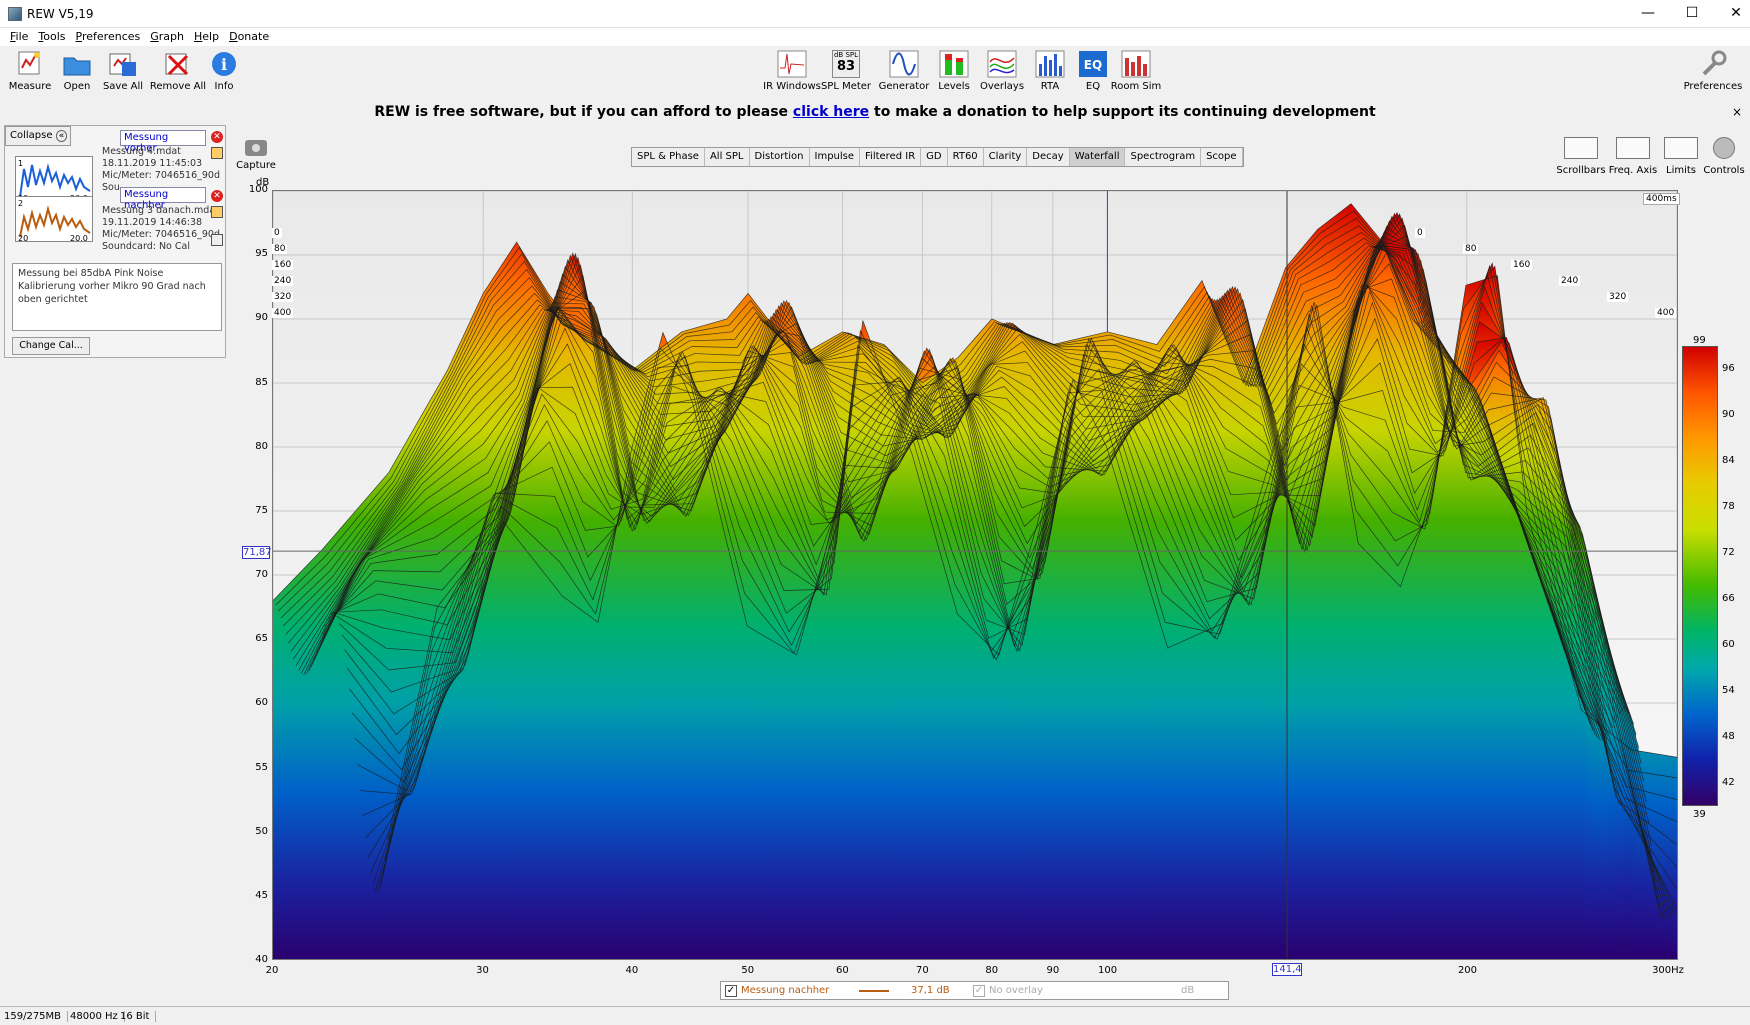  Describe the element at coordinates (1666, 313) in the screenshot. I see `time-tick-label: 400` at that location.